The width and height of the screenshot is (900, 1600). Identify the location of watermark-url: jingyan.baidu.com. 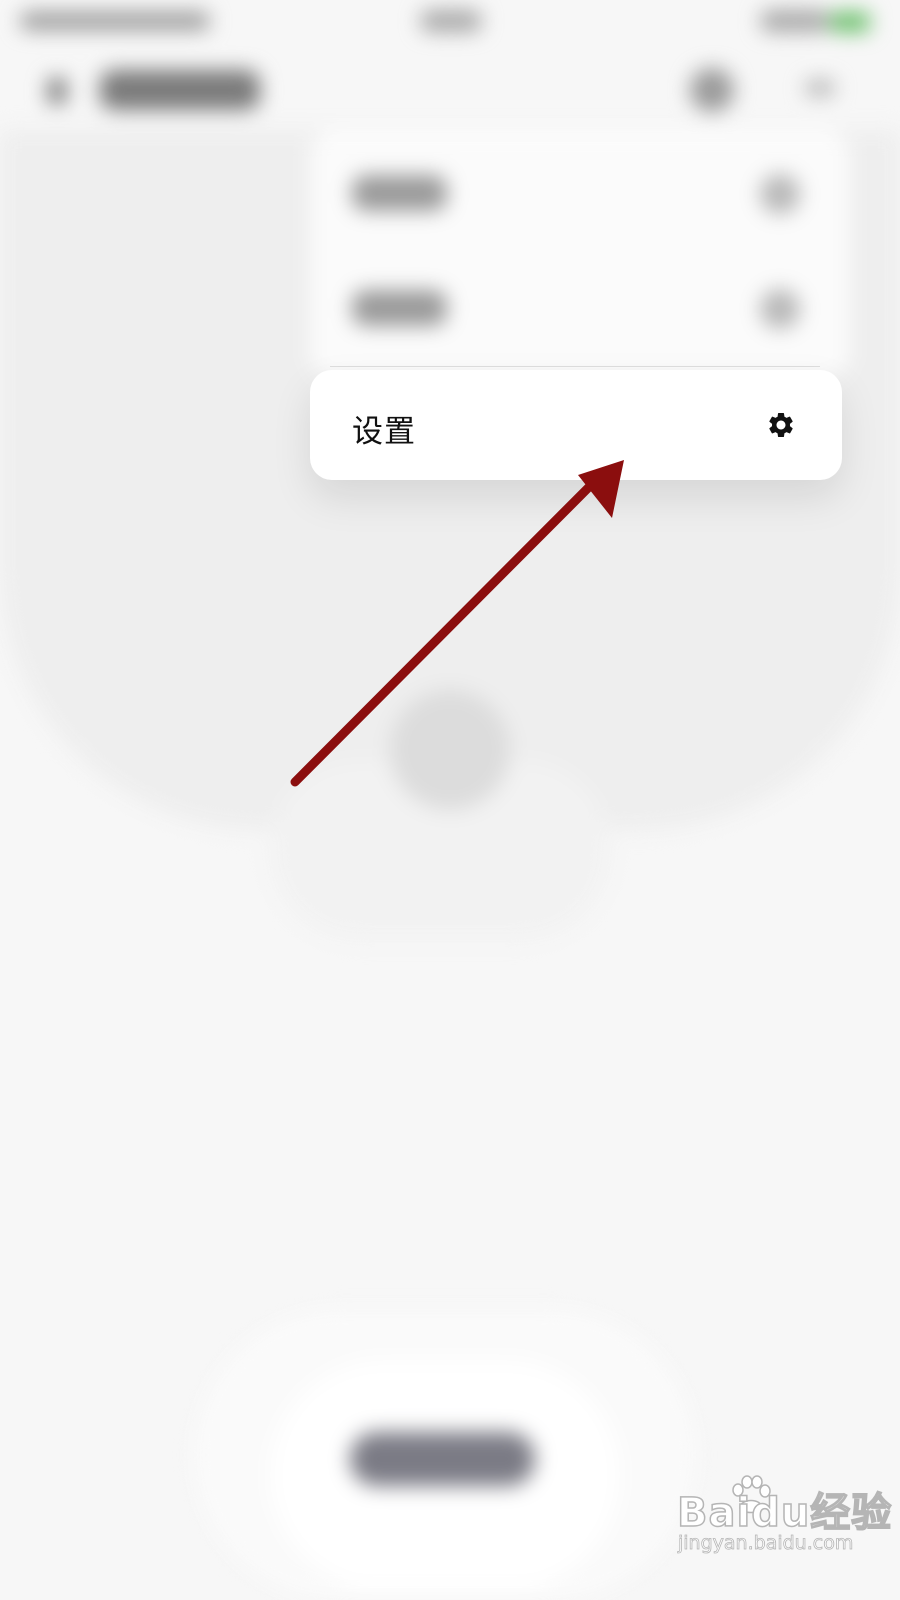
(766, 1543).